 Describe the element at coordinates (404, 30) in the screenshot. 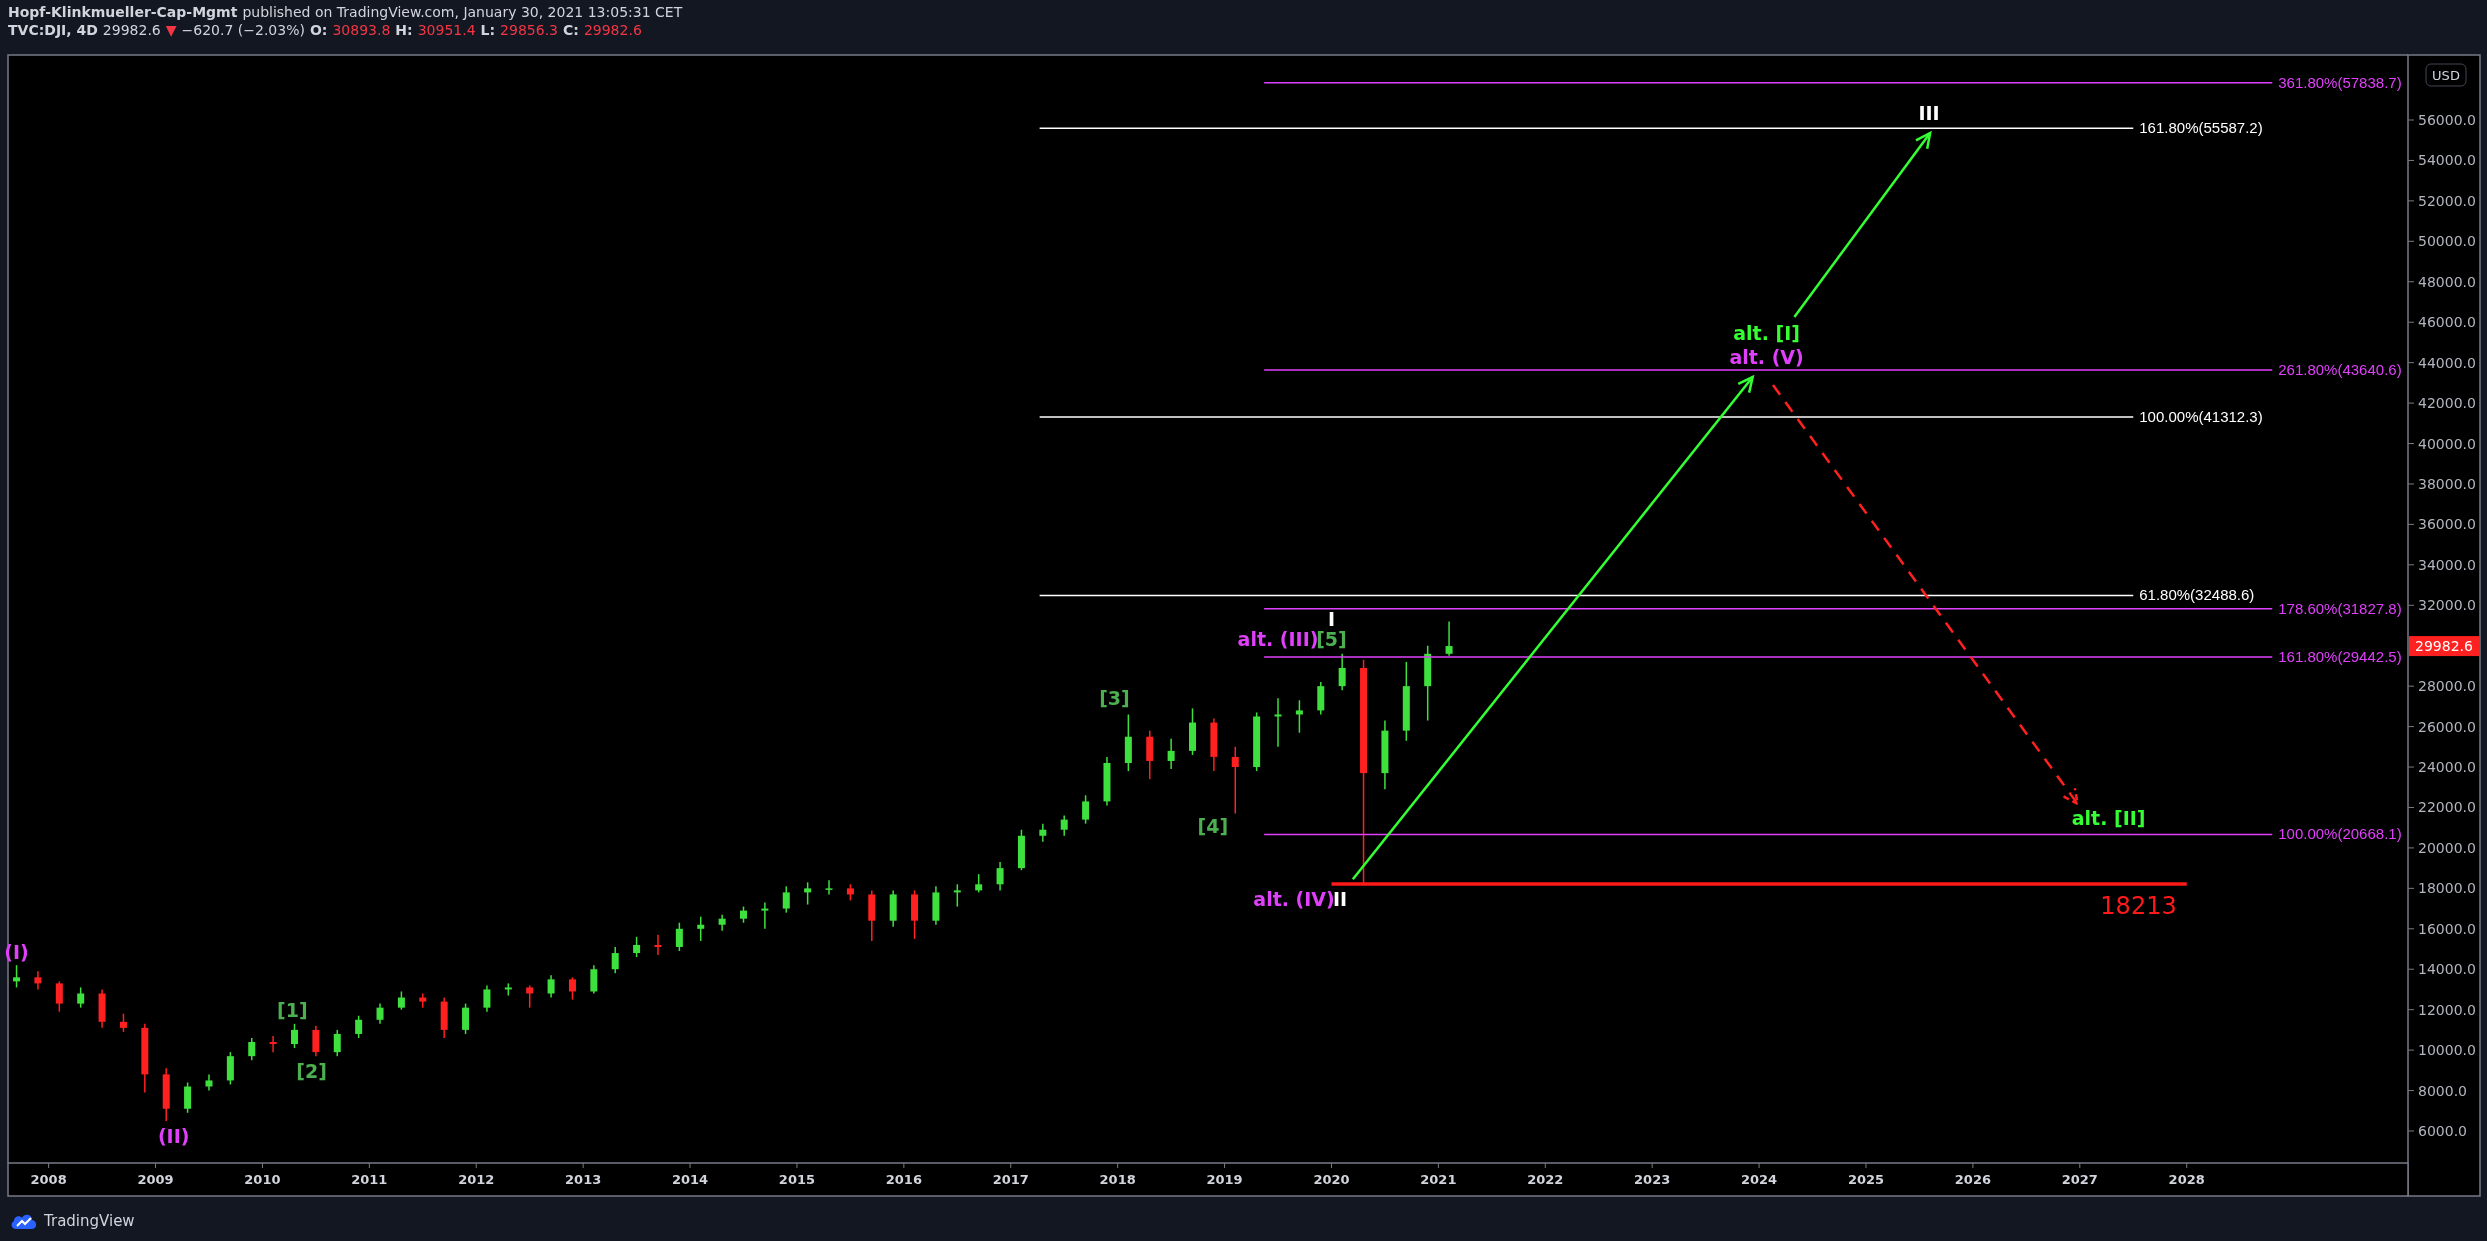

I see `ohlc-key: H:` at that location.